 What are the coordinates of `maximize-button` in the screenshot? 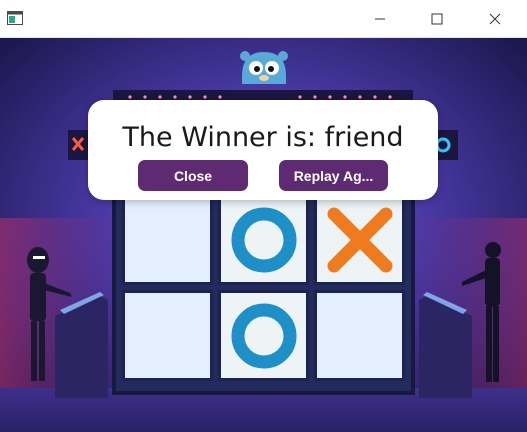 It's located at (437, 19).